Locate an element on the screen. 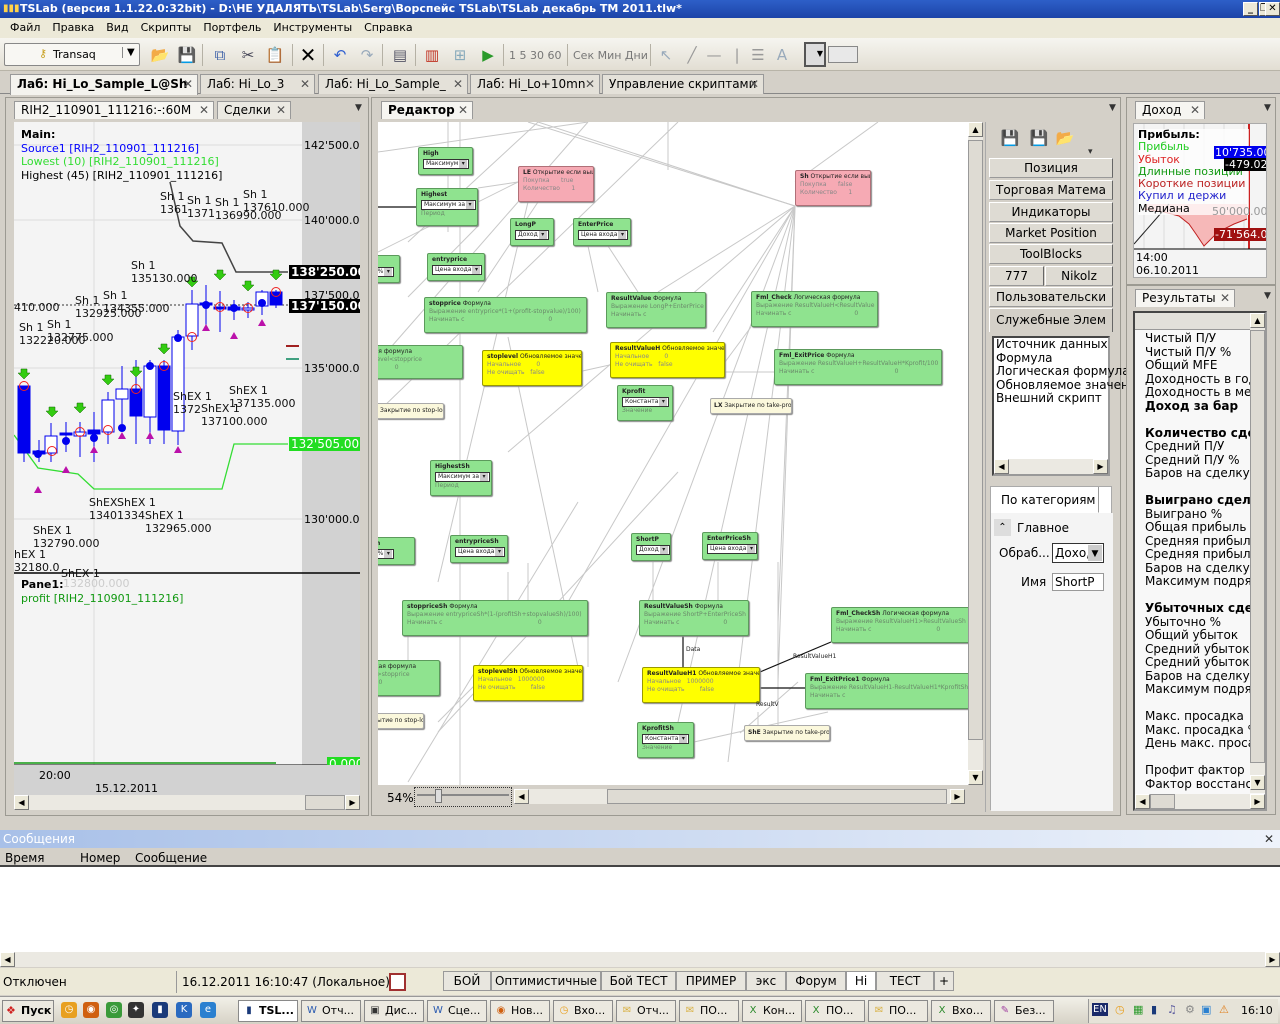 The width and height of the screenshot is (1280, 1024). app-icon: ✦ is located at coordinates (136, 1010).